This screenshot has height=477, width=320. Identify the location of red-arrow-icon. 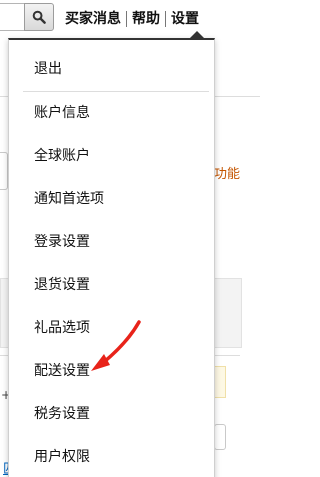
(116, 345).